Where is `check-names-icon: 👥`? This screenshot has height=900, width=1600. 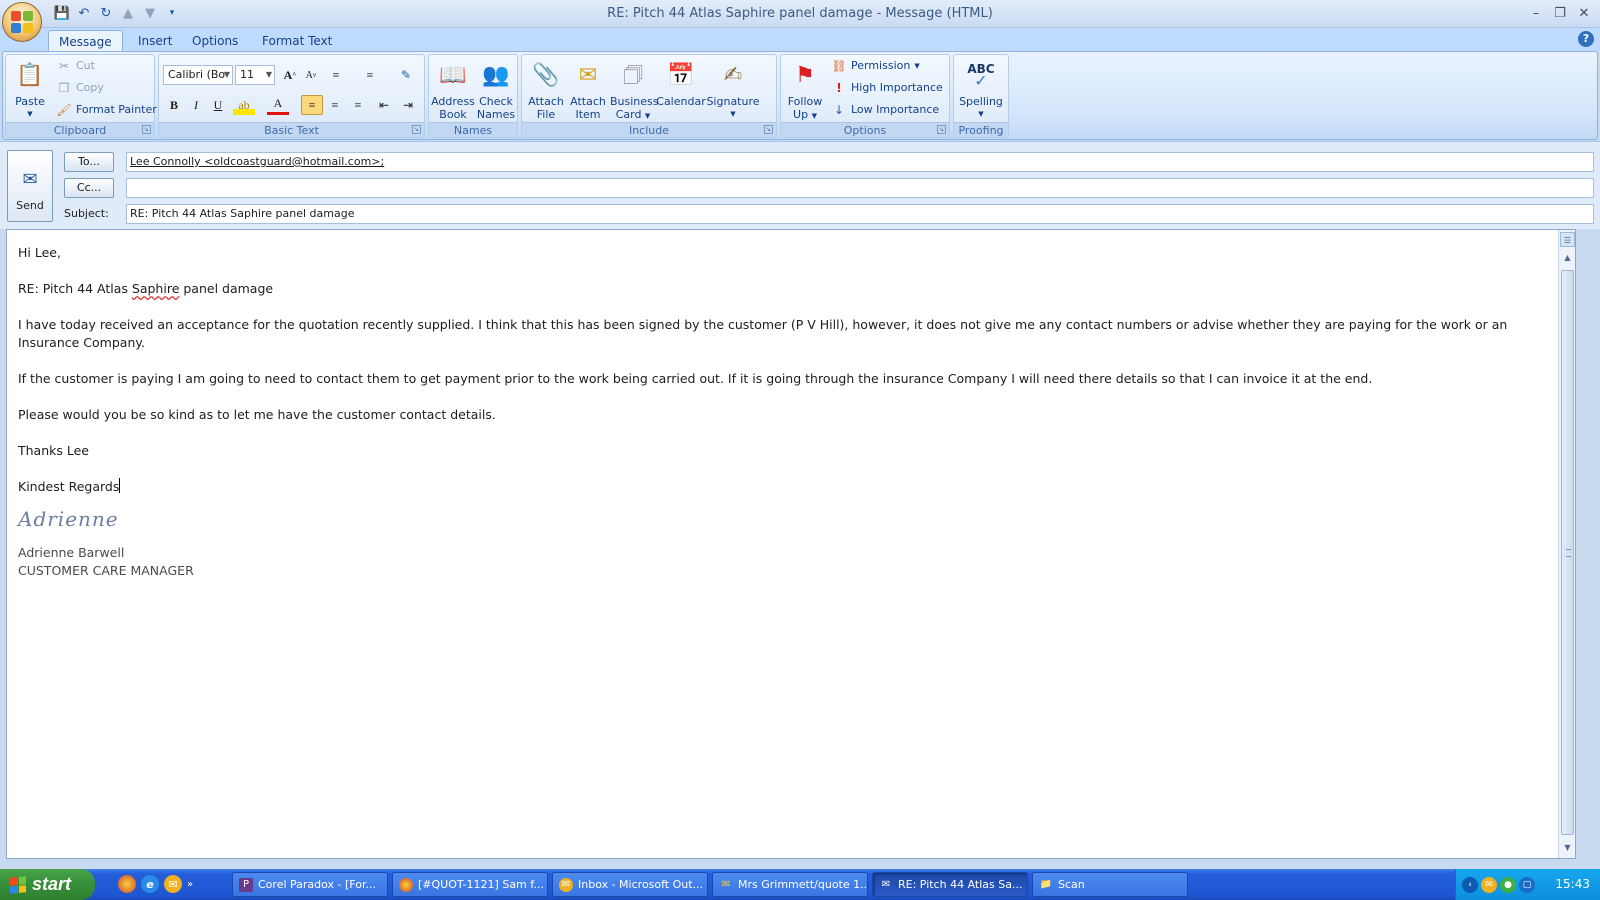 check-names-icon: 👥 is located at coordinates (496, 75).